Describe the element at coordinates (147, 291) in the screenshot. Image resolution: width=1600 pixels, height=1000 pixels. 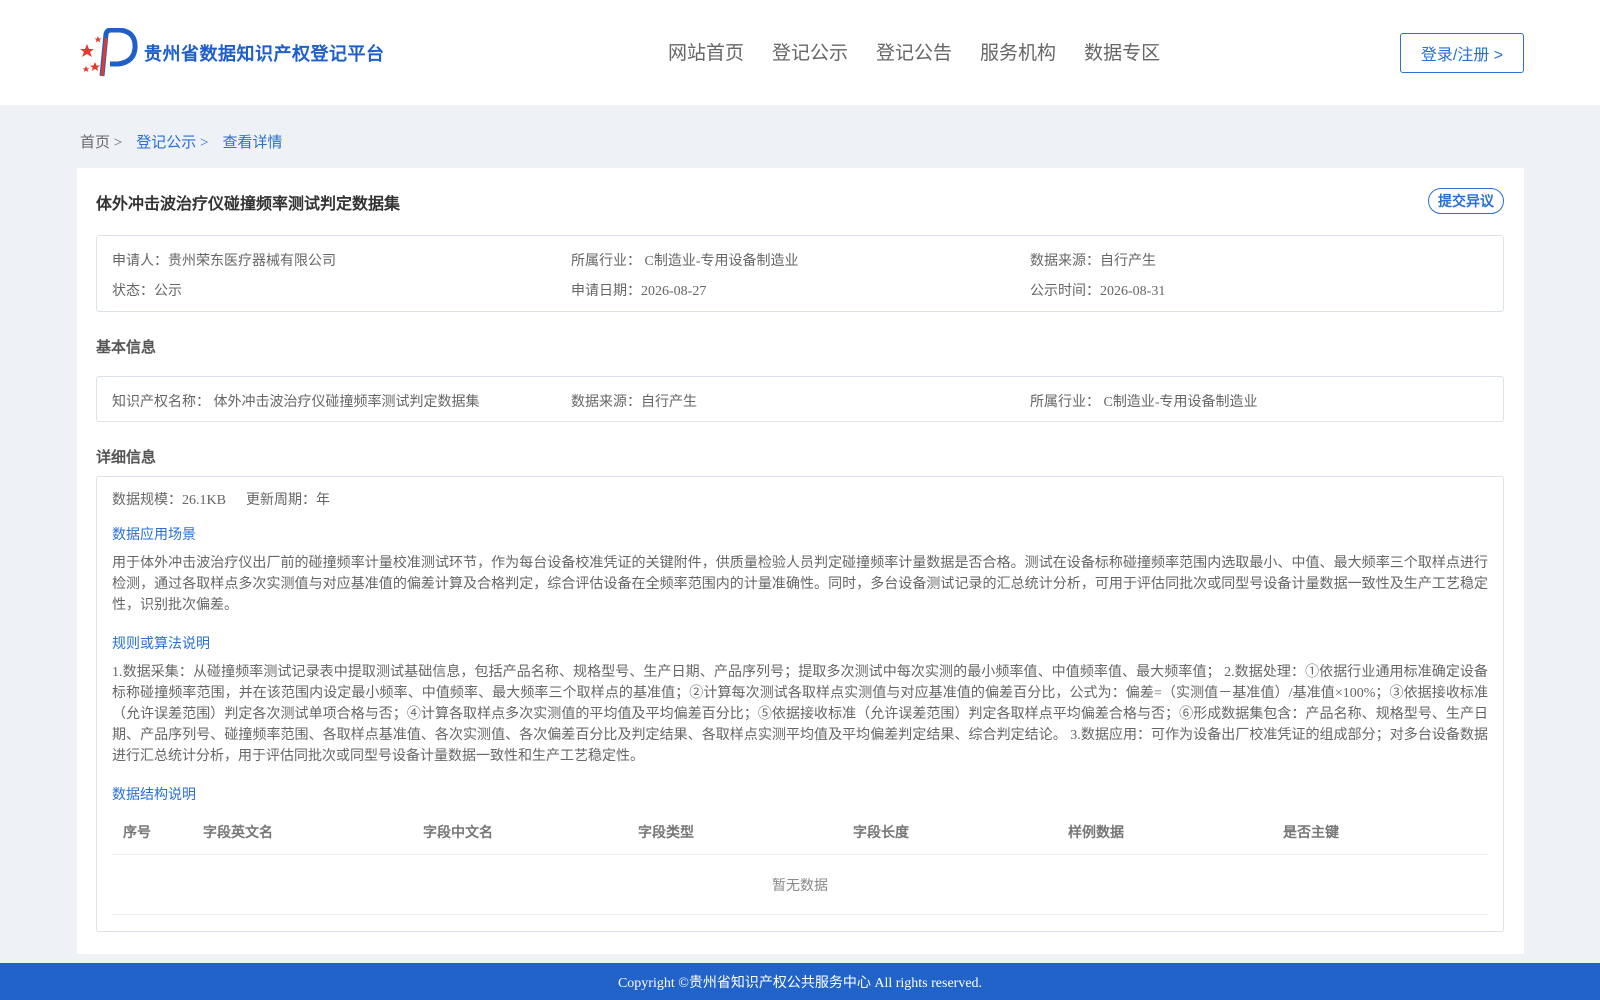
I see `status-text: 状态：公示` at that location.